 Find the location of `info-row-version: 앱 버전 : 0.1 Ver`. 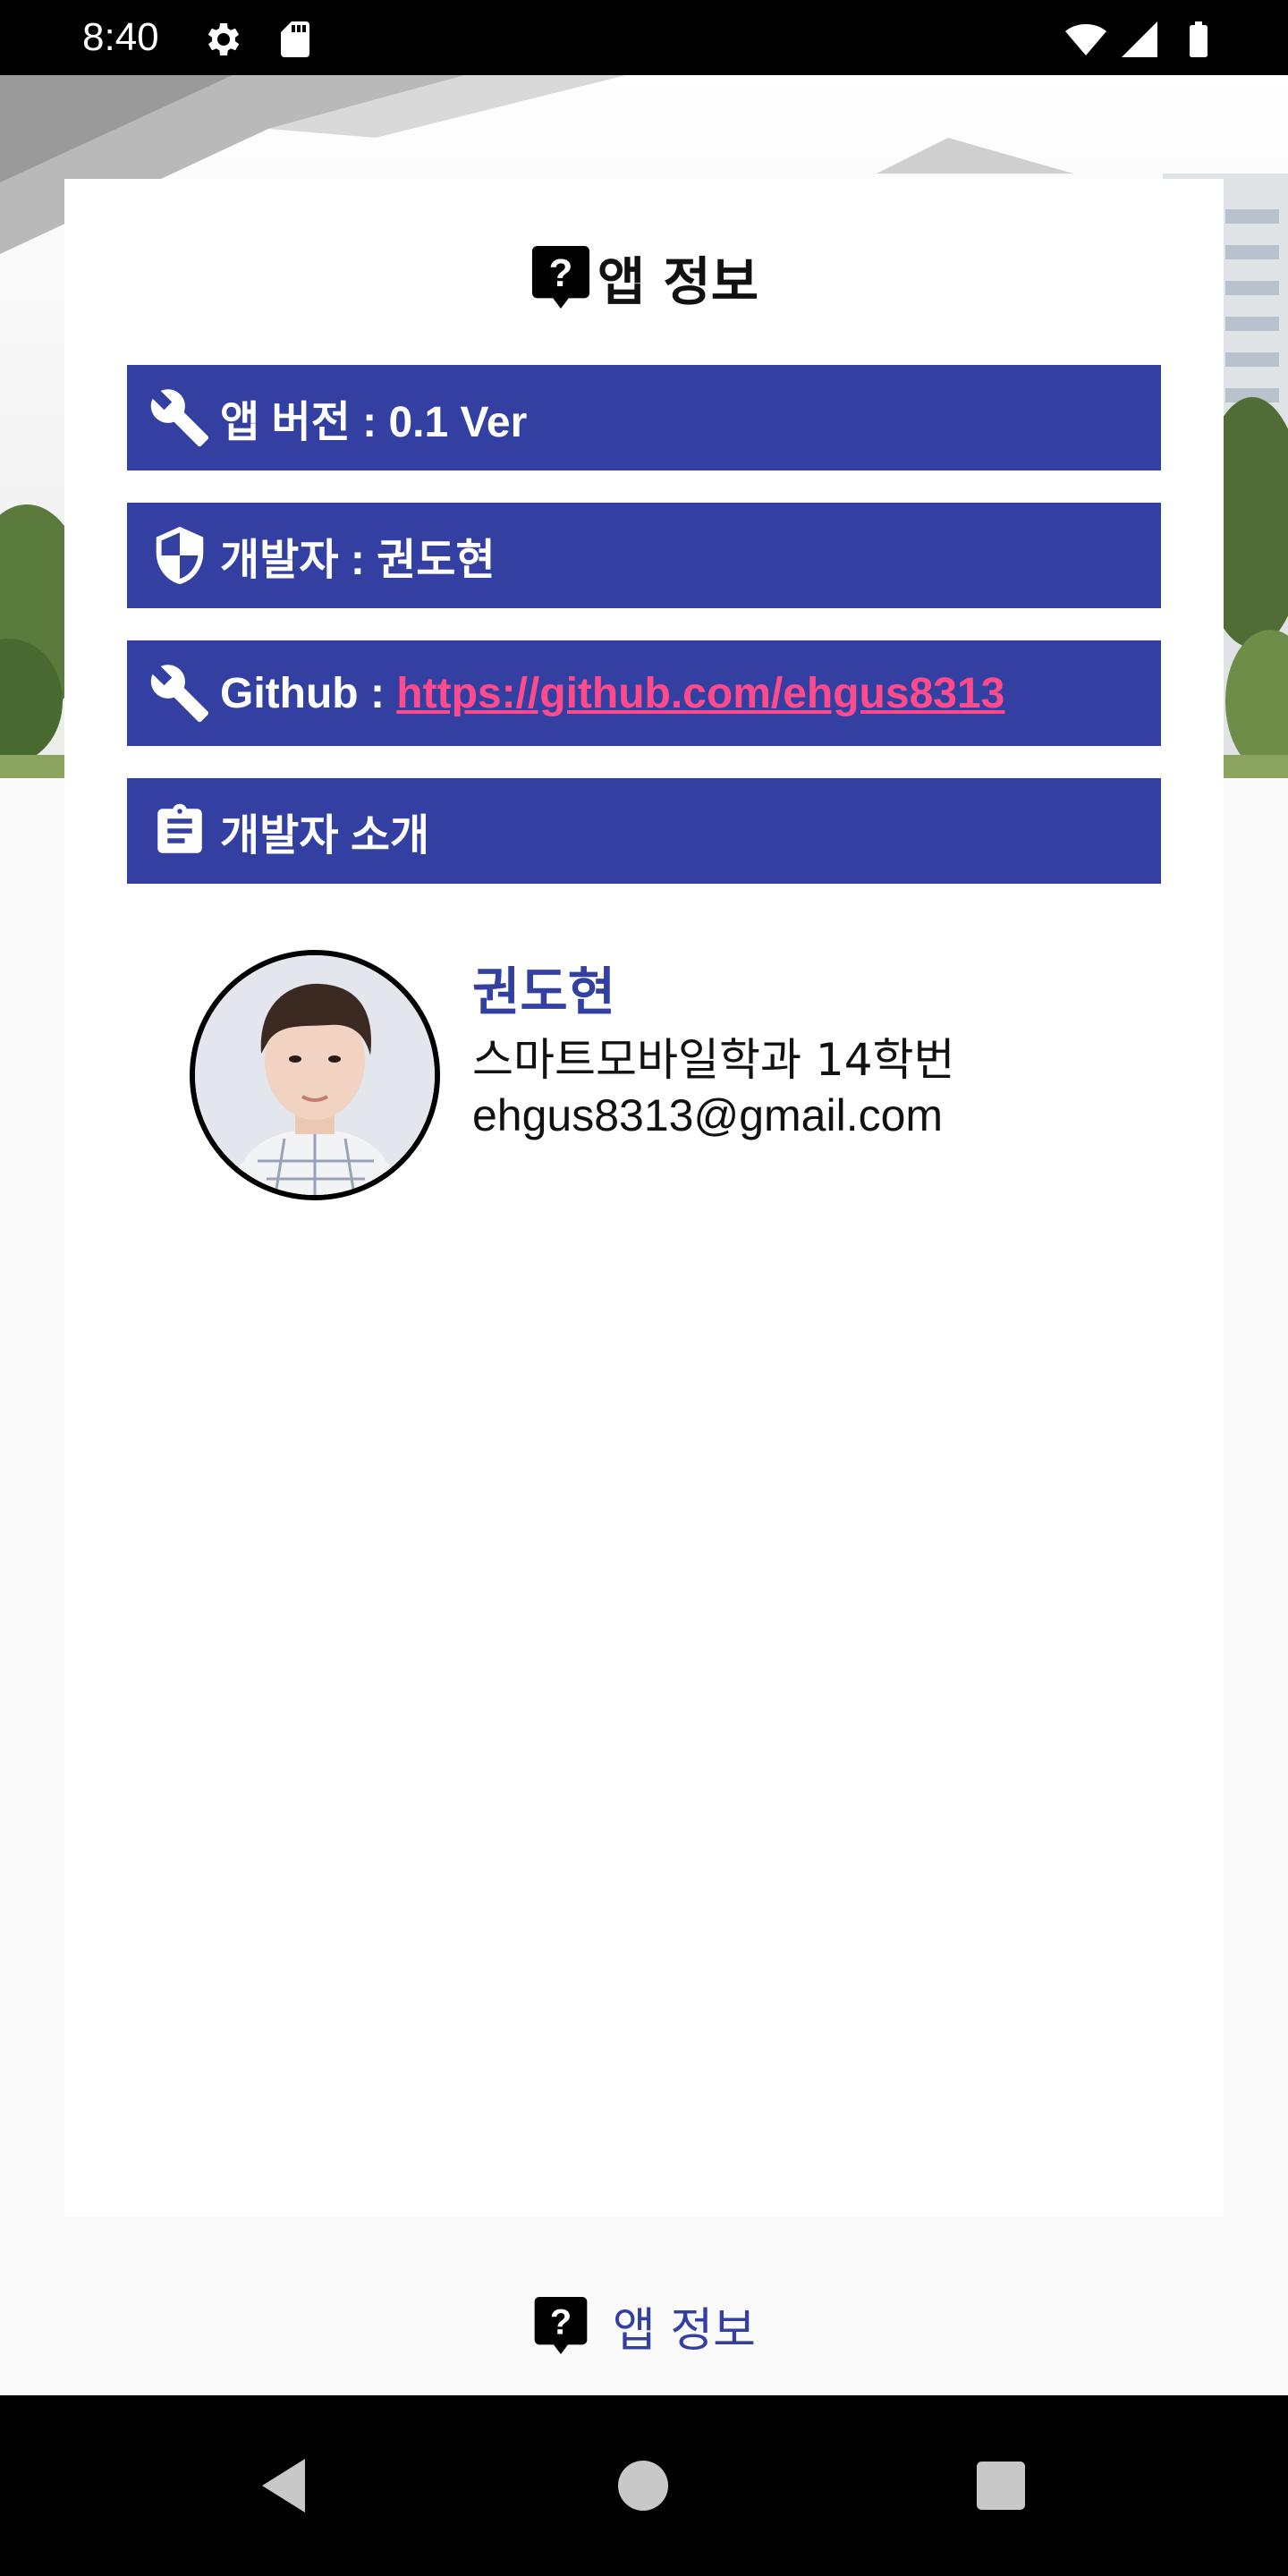

info-row-version: 앱 버전 : 0.1 Ver is located at coordinates (644, 417).